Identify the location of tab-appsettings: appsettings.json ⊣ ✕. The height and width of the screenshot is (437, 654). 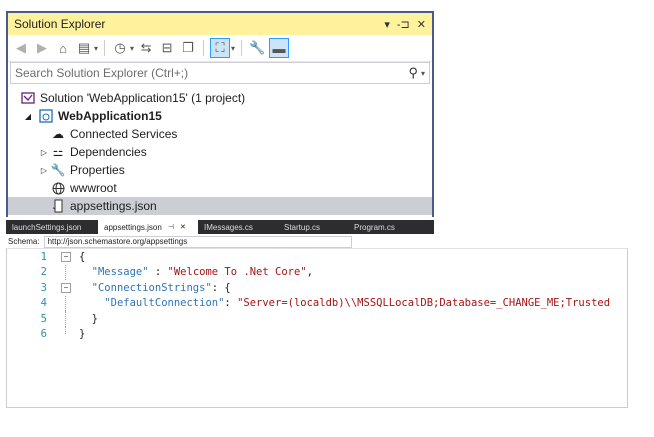
(148, 227).